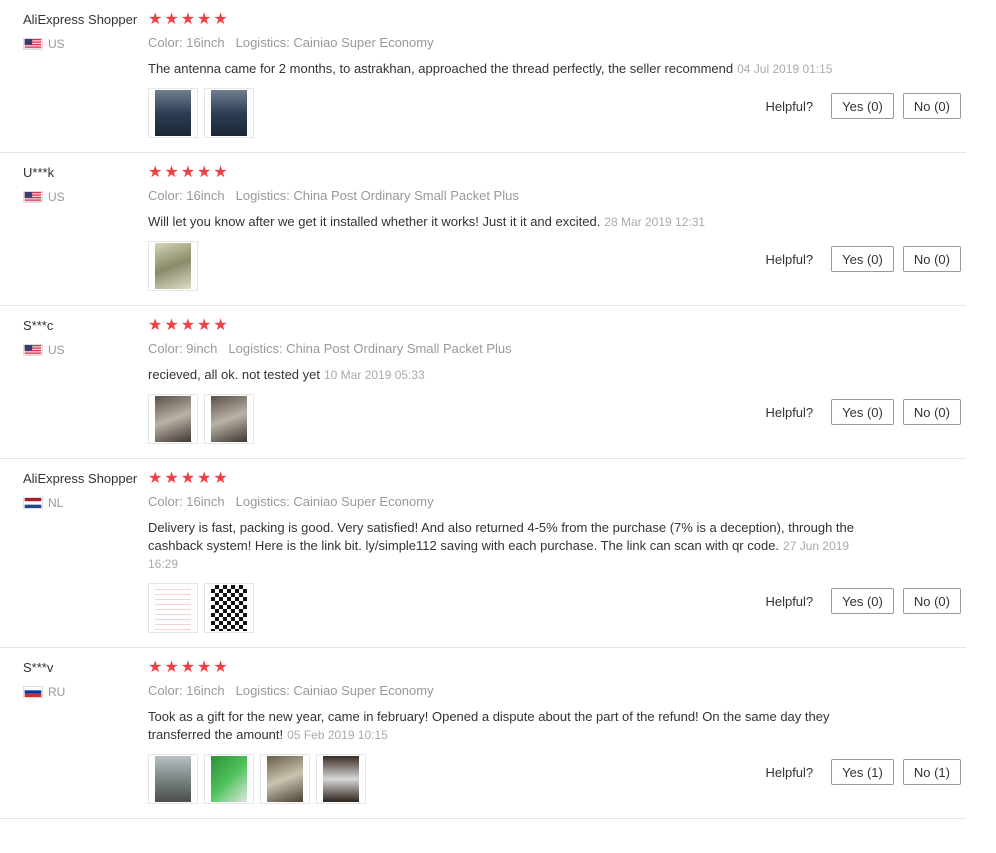 This screenshot has width=996, height=853. Describe the element at coordinates (83, 44) in the screenshot. I see `reviewer-country: US` at that location.